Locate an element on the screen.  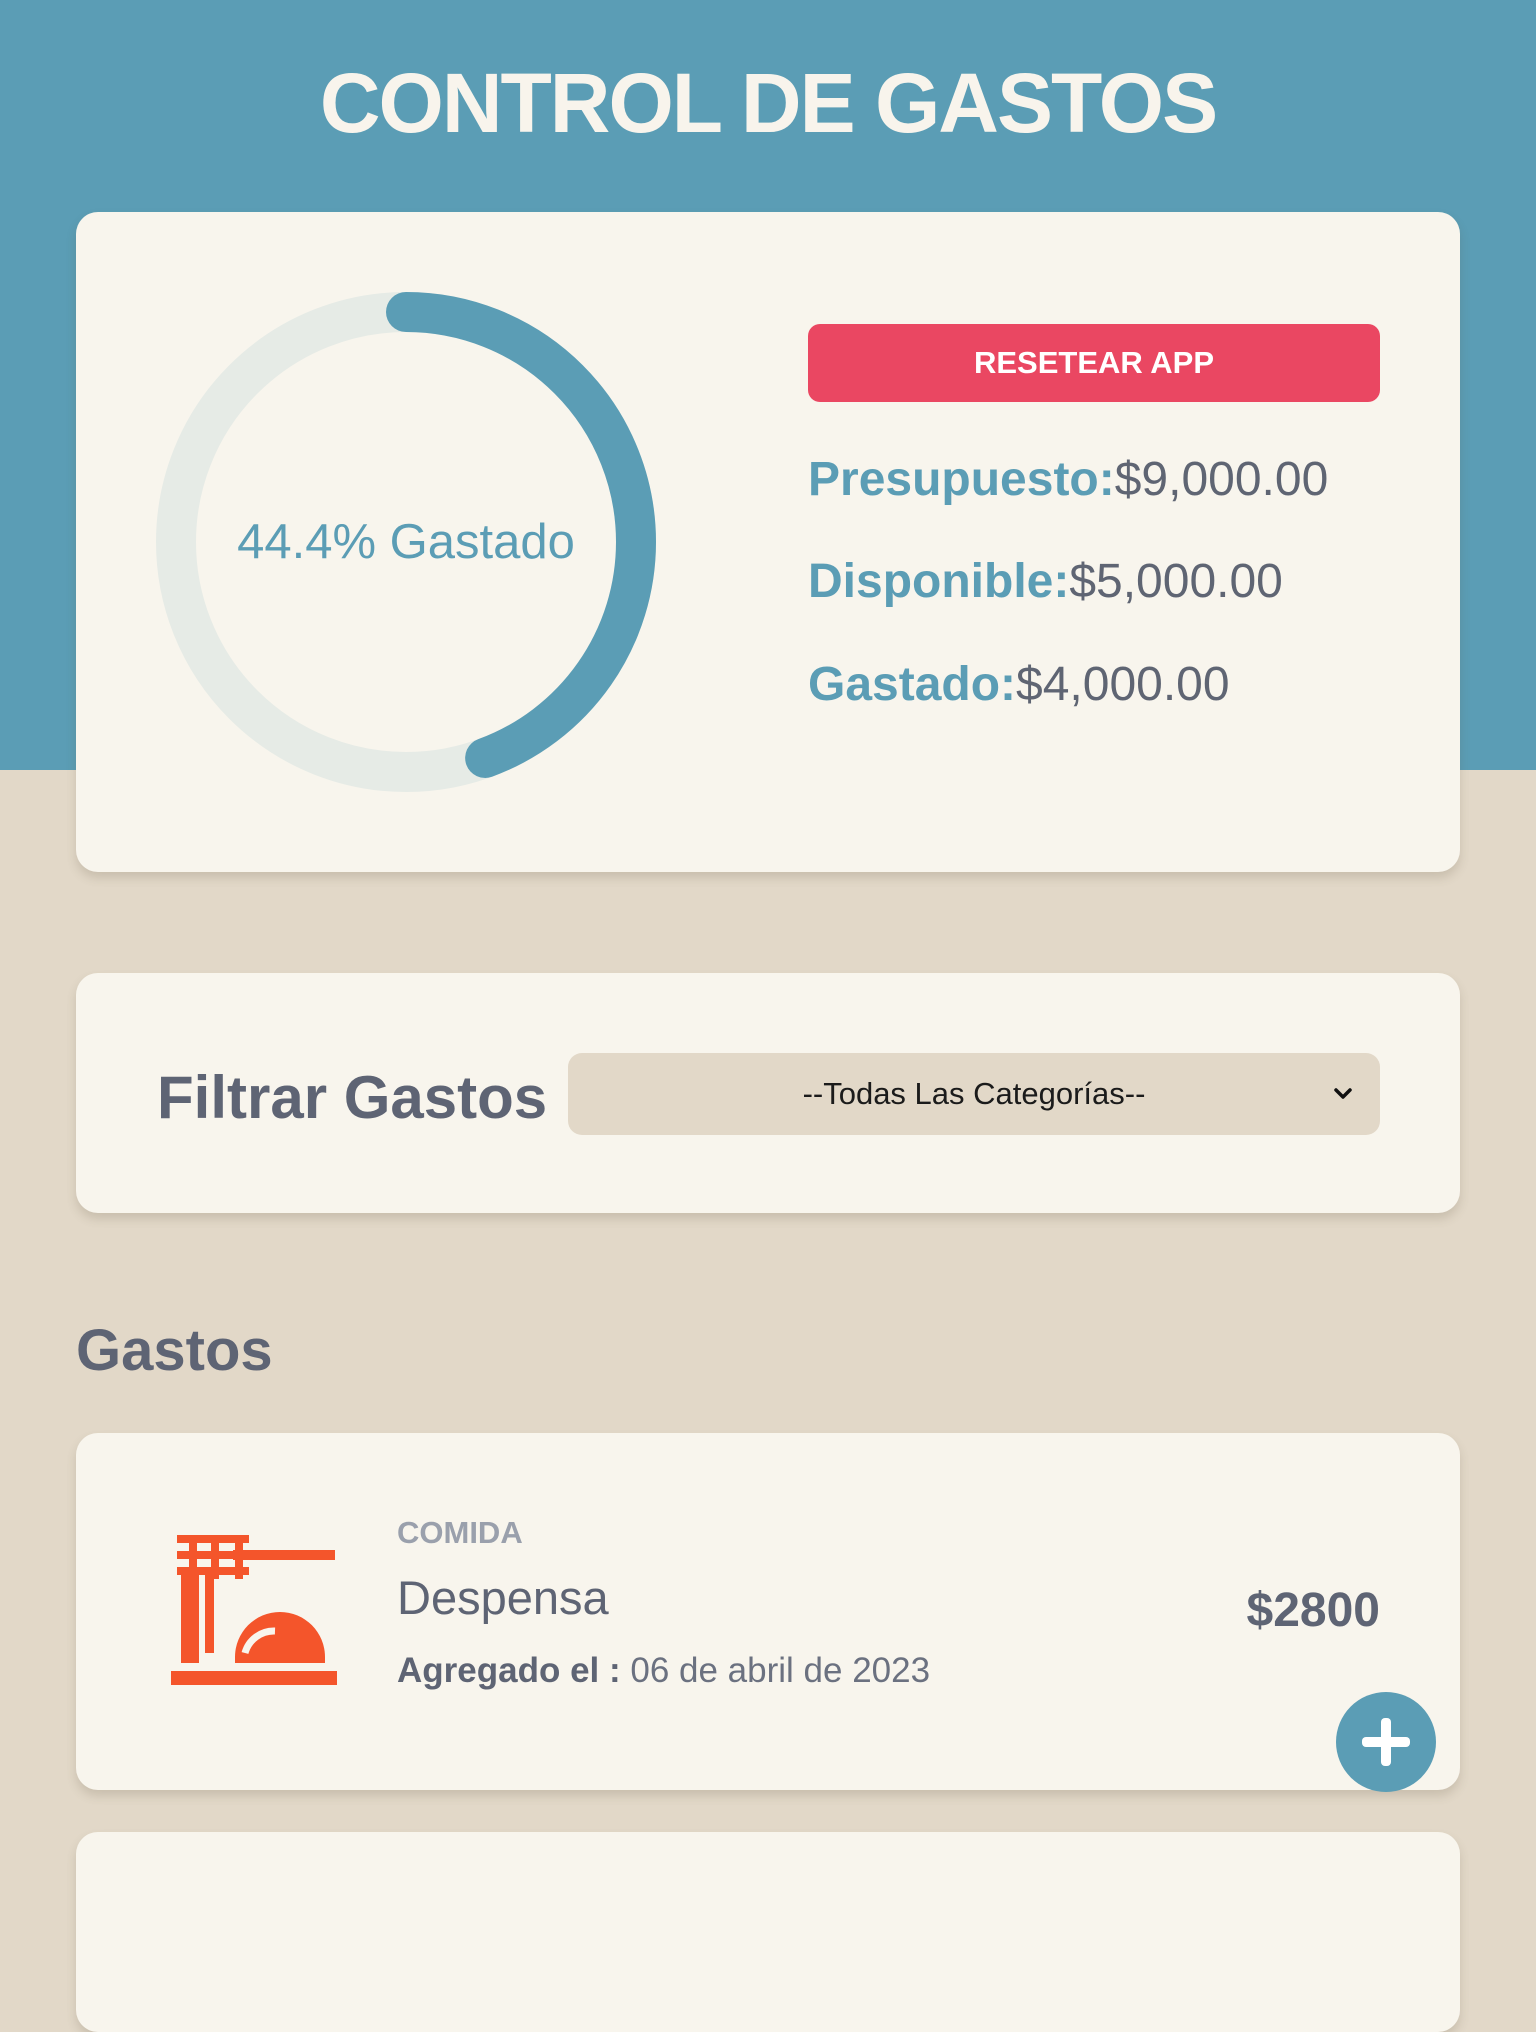
expense-date: Agregado el : 06 de abril de 2023 is located at coordinates (663, 1671).